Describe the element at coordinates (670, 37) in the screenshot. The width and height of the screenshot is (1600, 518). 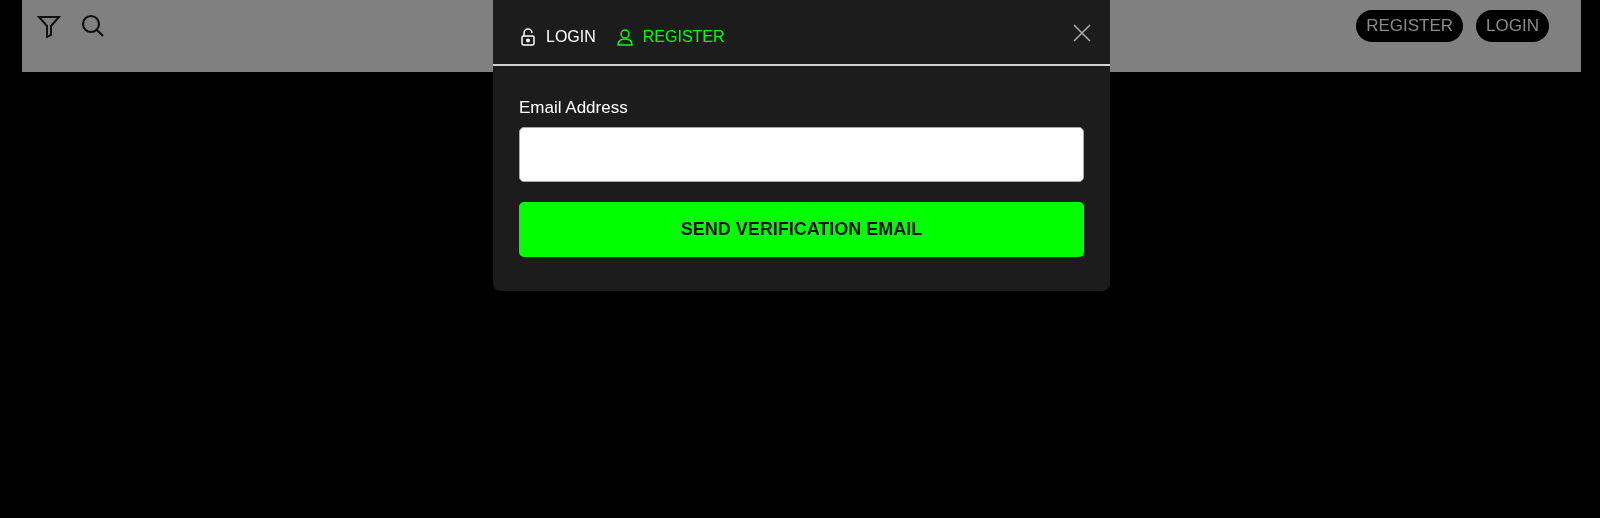
I see `dialog-tab: REGISTER` at that location.